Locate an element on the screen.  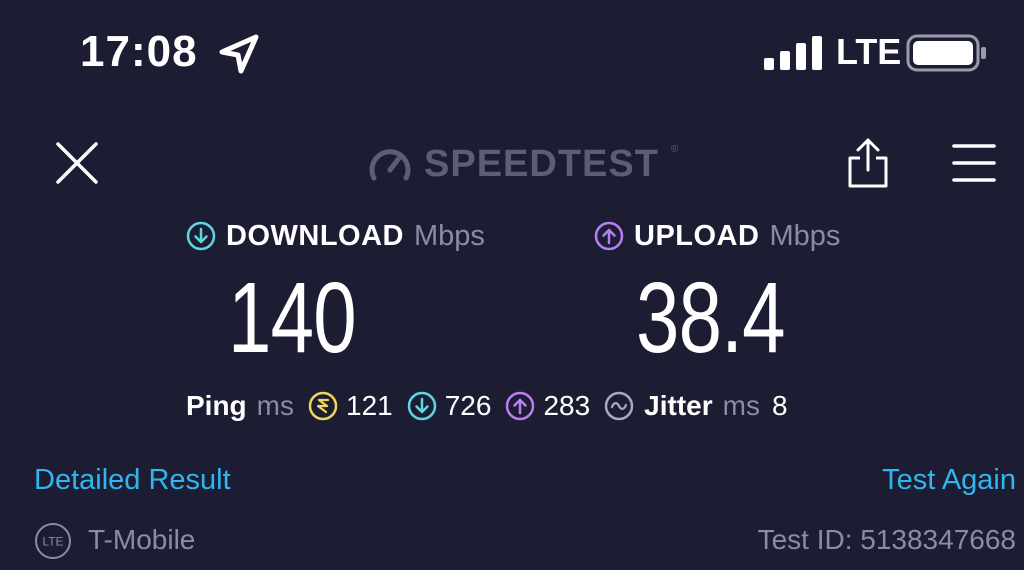
jitter-value: 8 is located at coordinates (779, 405).